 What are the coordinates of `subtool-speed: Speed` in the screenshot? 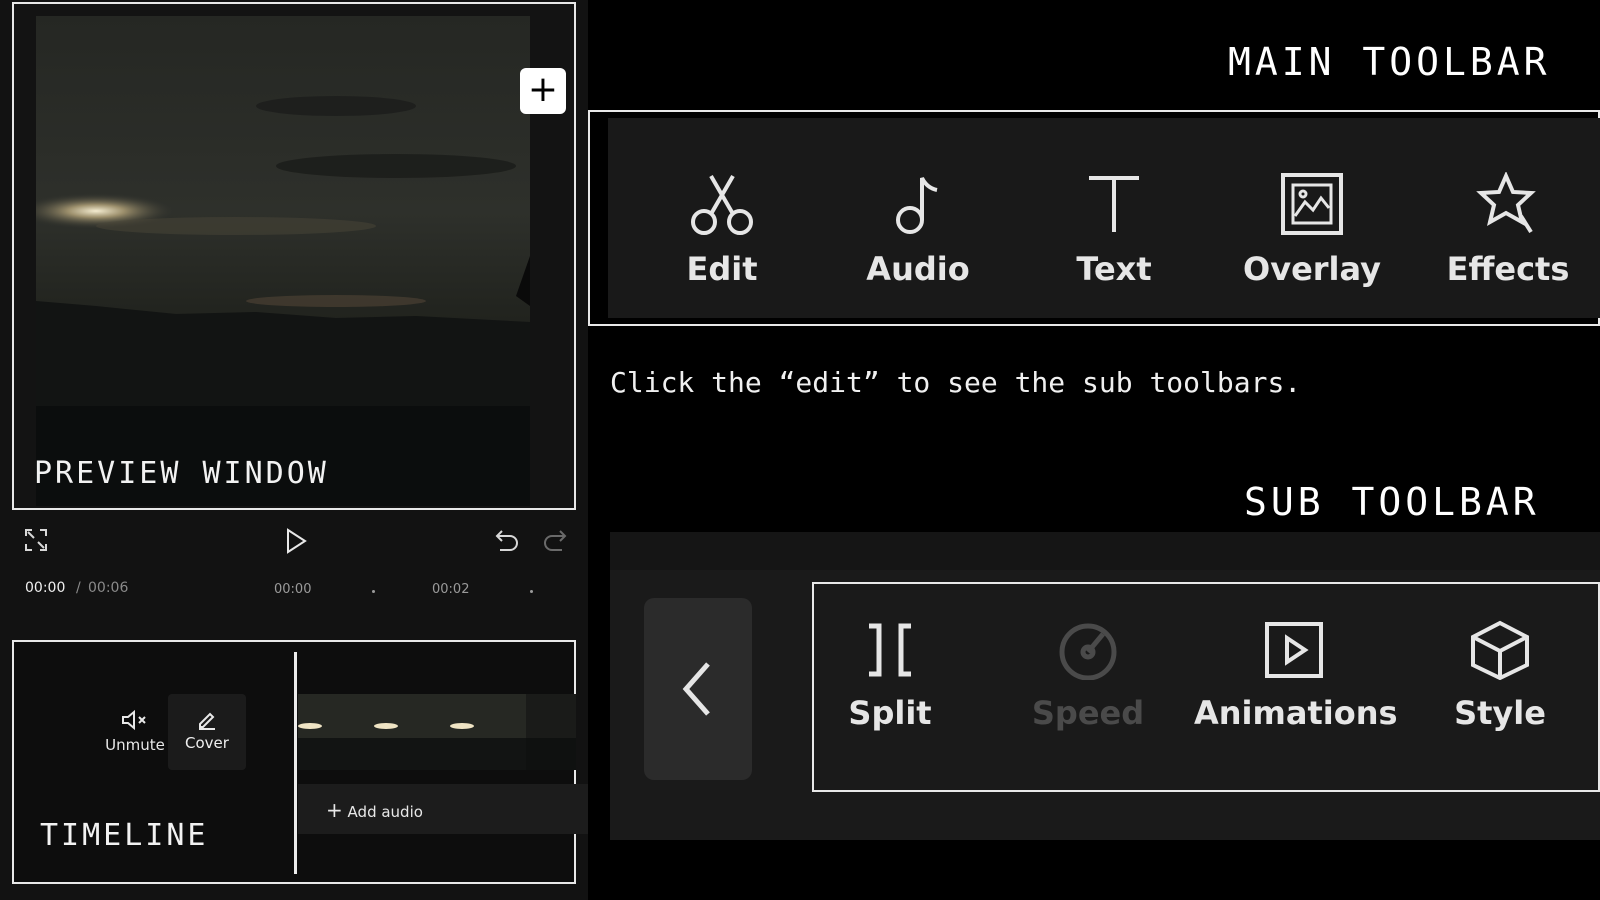 It's located at (1088, 676).